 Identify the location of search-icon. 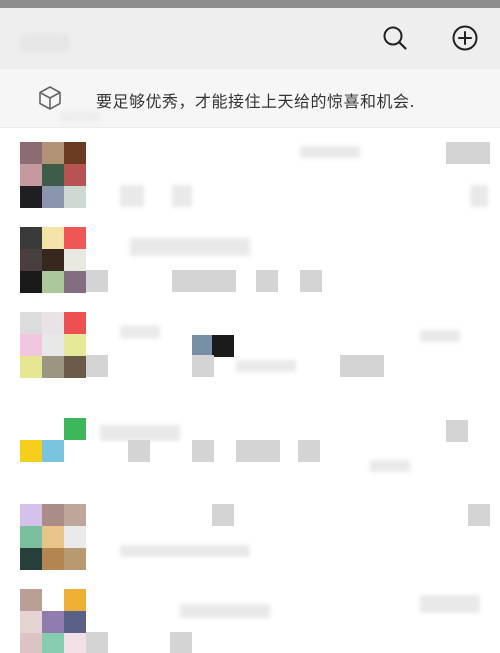
(395, 38).